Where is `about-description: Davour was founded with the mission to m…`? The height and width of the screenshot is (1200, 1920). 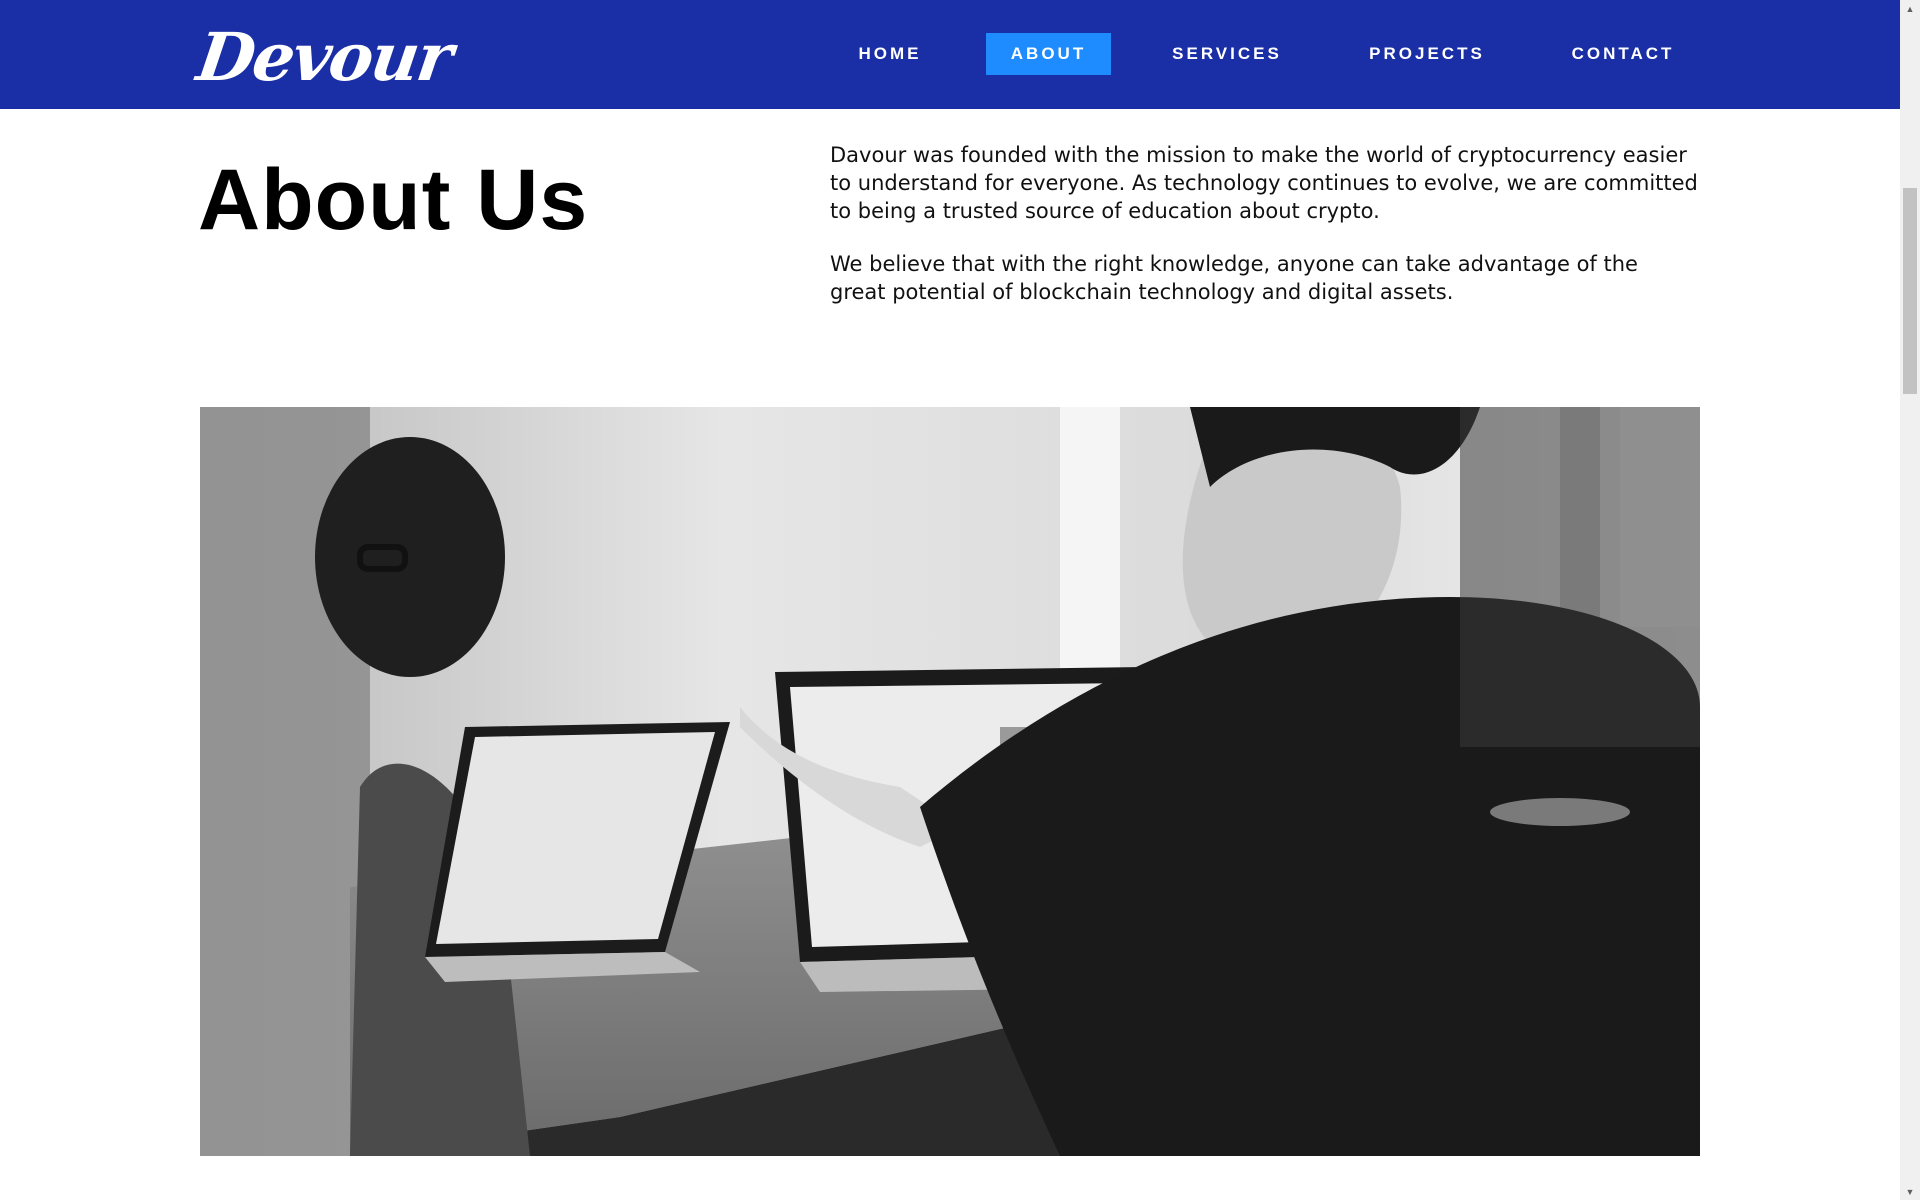
about-description: Davour was founded with the mission to m… is located at coordinates (1265, 236).